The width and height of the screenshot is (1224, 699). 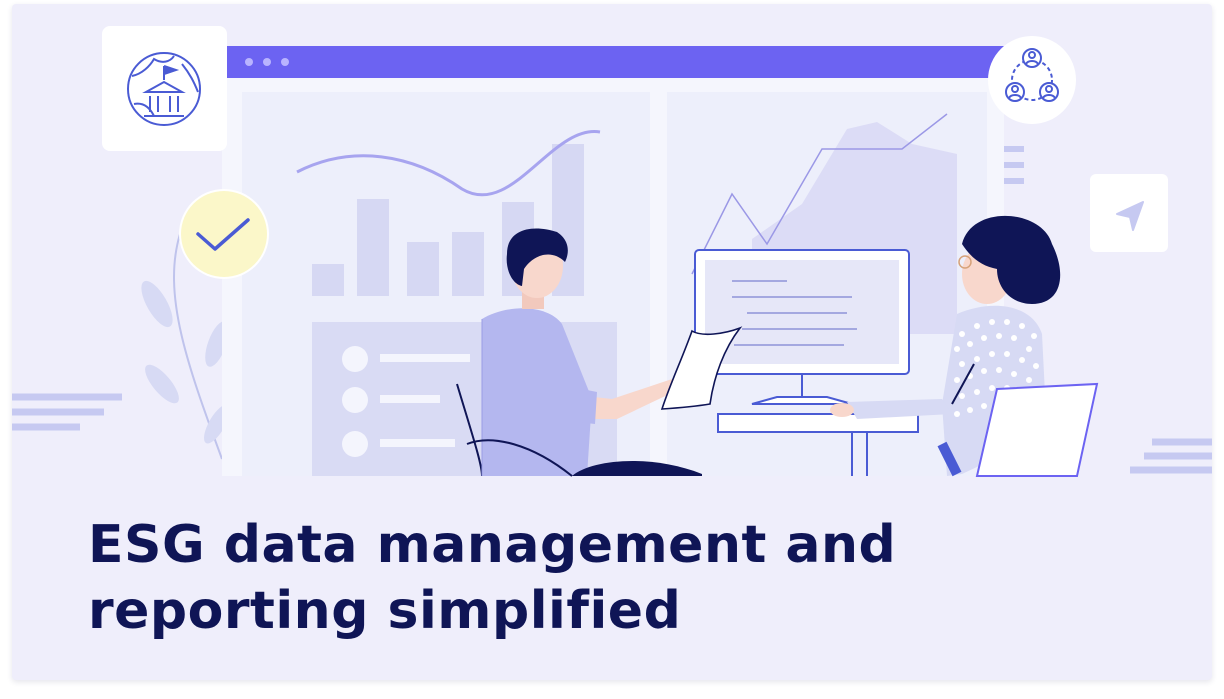 What do you see at coordinates (1129, 213) in the screenshot?
I see `navigation-arrow-card` at bounding box center [1129, 213].